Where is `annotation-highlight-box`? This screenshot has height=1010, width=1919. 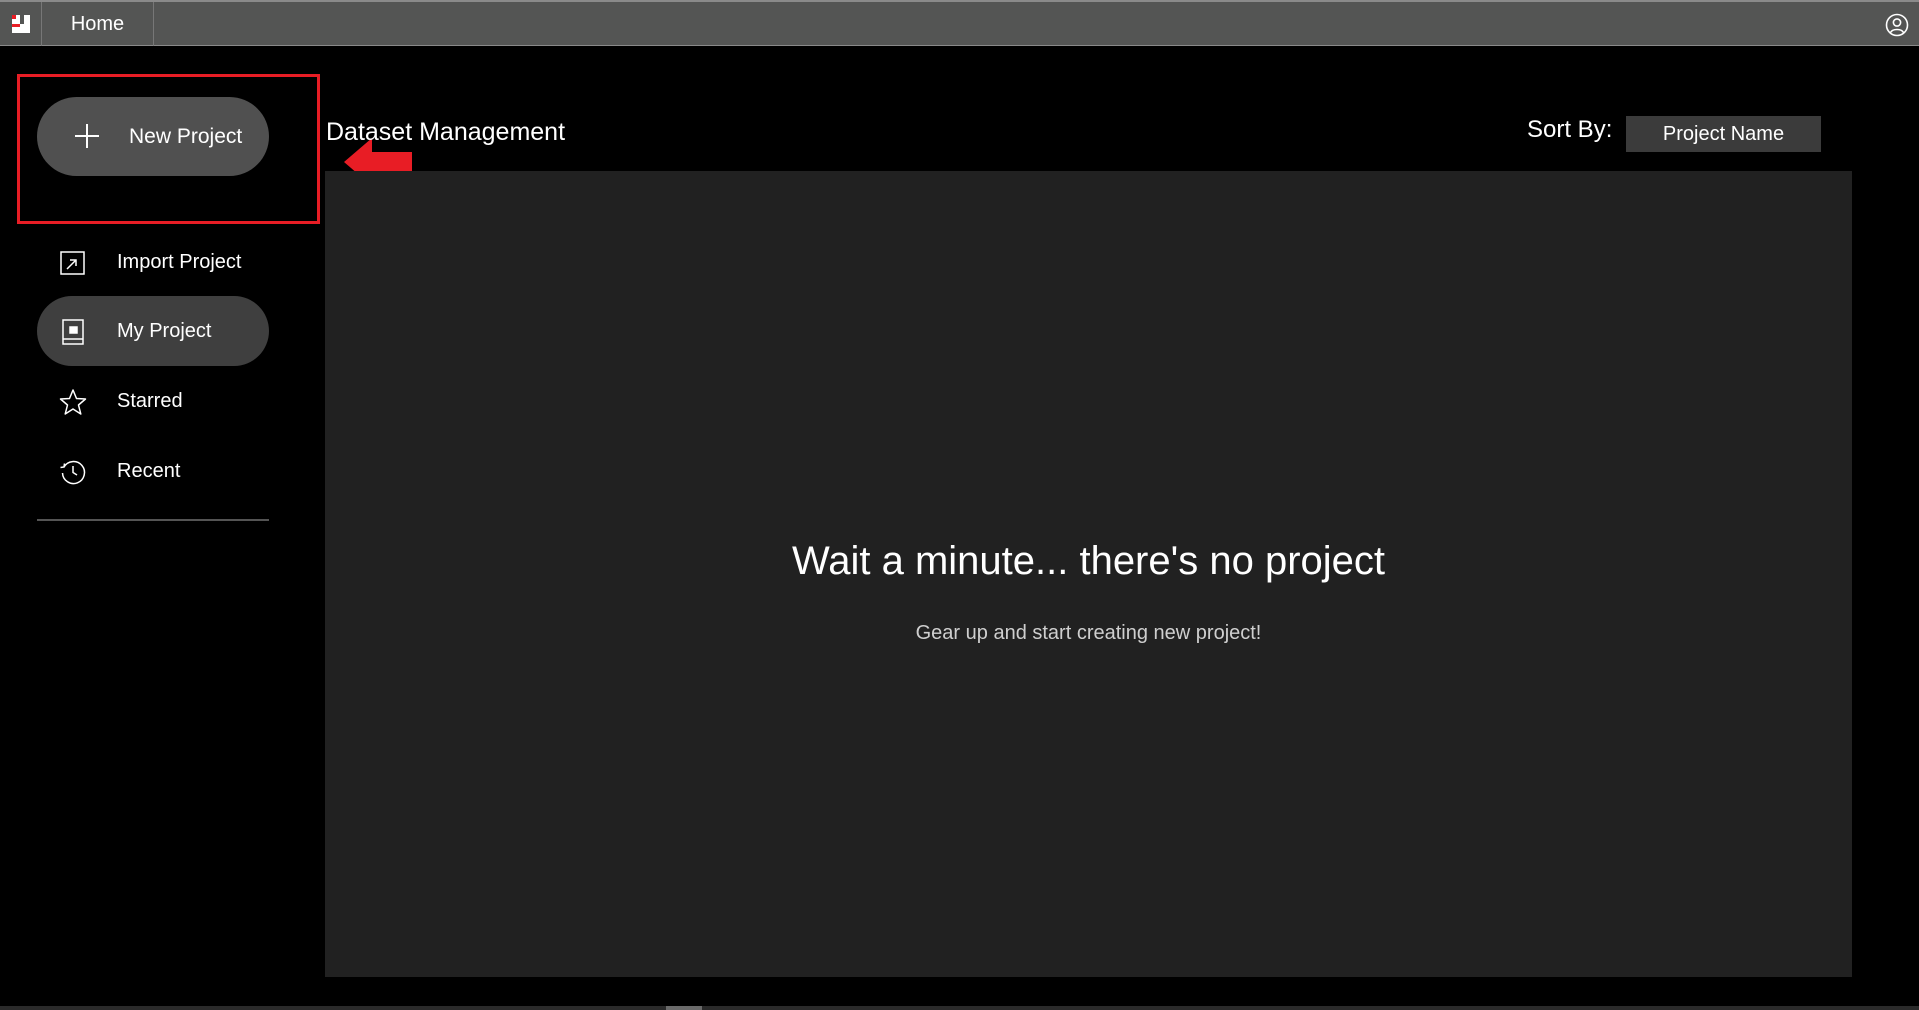
annotation-highlight-box is located at coordinates (168, 149).